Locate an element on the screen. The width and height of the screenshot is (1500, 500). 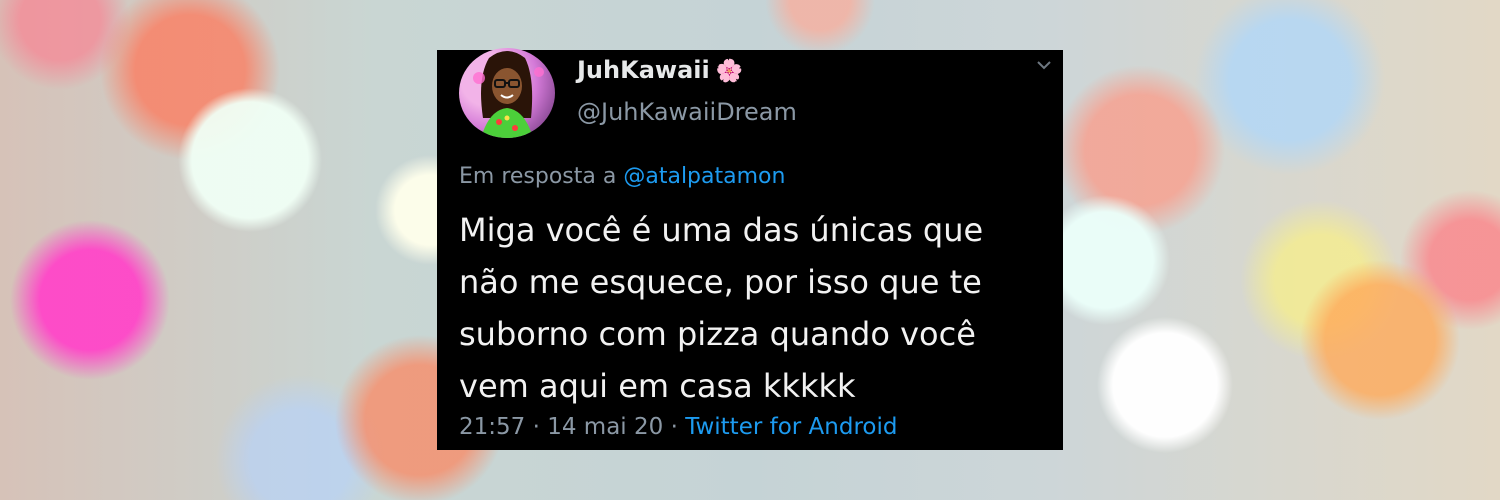
avatar-illustration is located at coordinates (508, 94).